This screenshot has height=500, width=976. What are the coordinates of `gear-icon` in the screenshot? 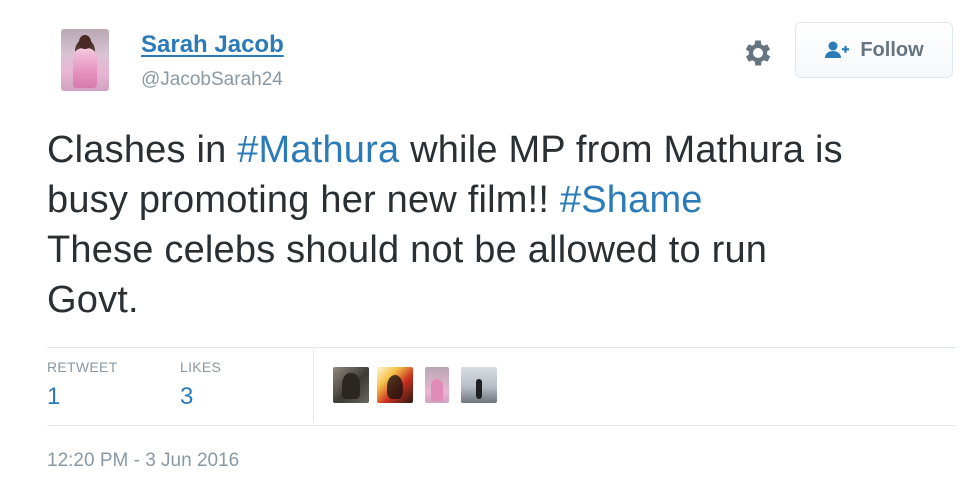 It's located at (758, 53).